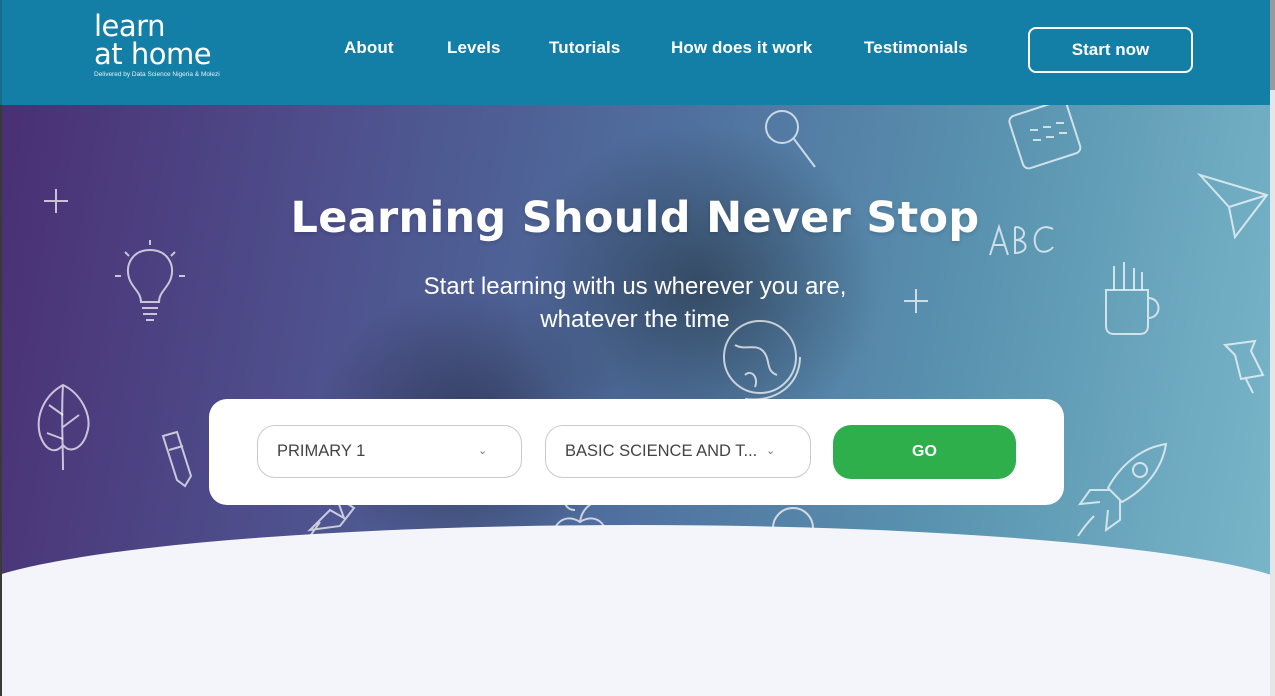  I want to click on nav-how-it-works: How does it work, so click(741, 48).